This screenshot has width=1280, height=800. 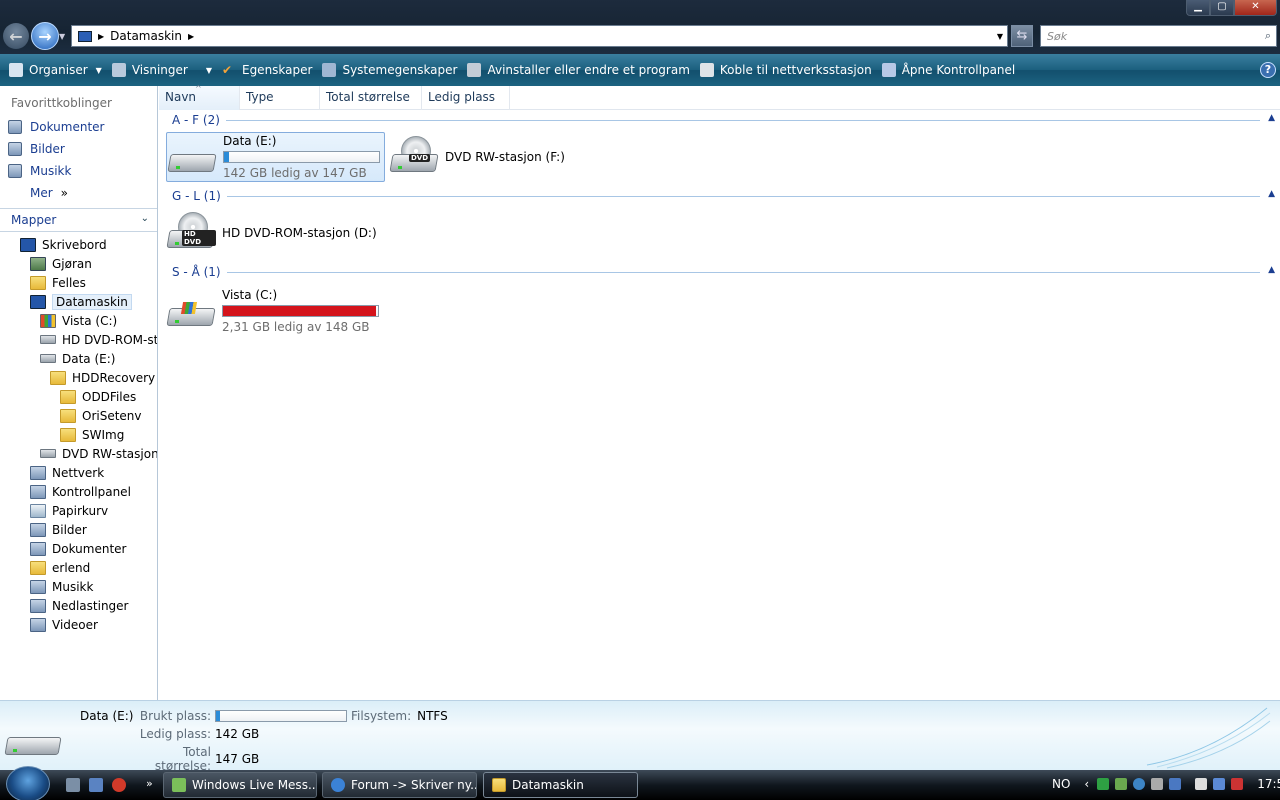 I want to click on help-button: ?, so click(x=1268, y=70).